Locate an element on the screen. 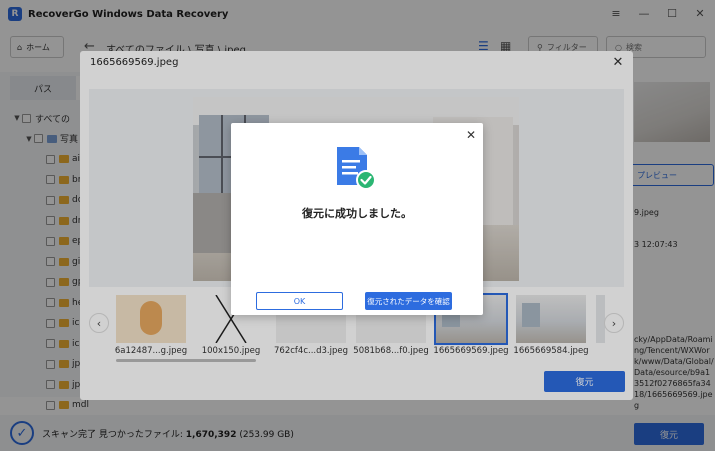 This screenshot has height=451, width=715. document-success-icon is located at coordinates (356, 168).